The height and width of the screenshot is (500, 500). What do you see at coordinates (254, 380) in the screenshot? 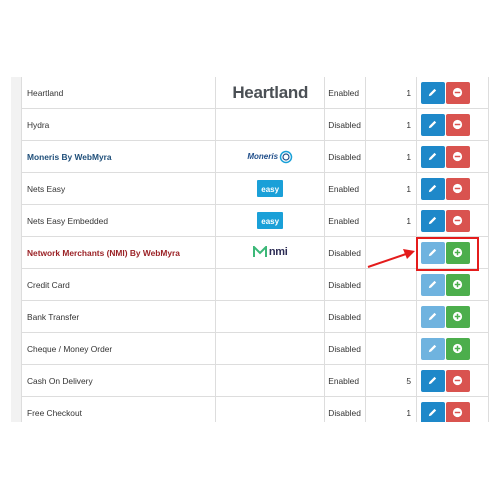
I see `table-row: Cash On Delivery Enabled 5` at bounding box center [254, 380].